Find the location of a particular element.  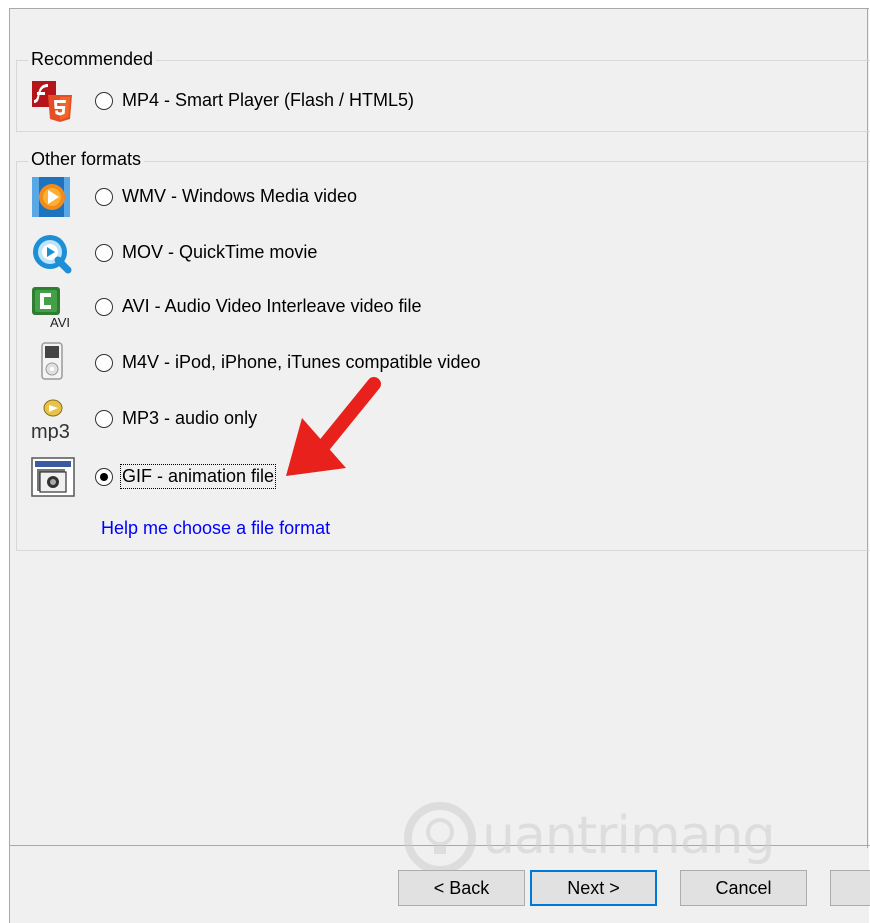

watermark: uantrimang is located at coordinates (597, 838).